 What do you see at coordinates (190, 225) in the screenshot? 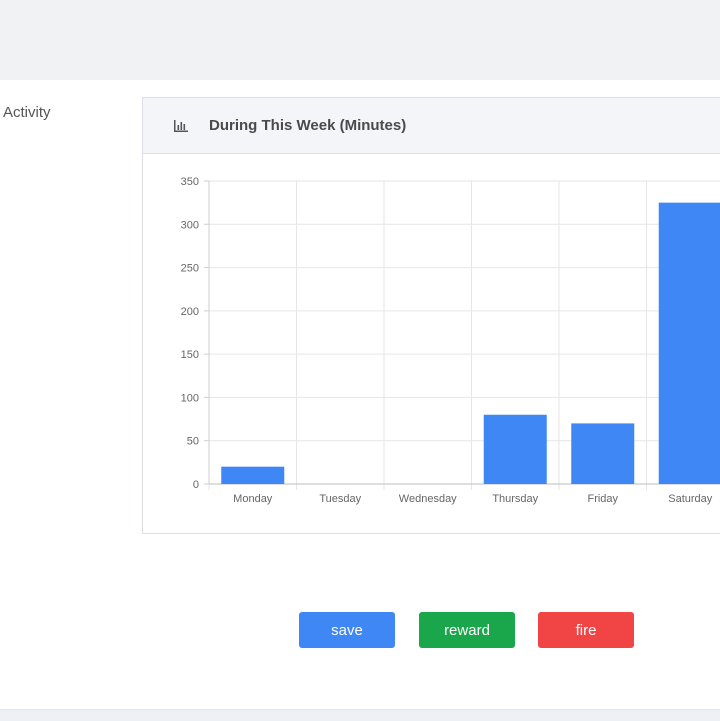
I see `y-tick-label: 300` at bounding box center [190, 225].